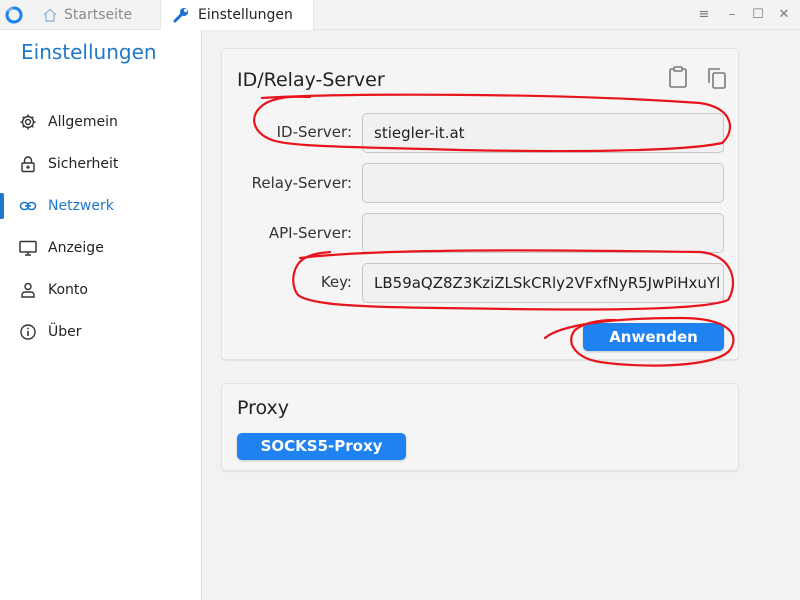  I want to click on sidebar-item-allgemein: Allgemein, so click(100, 122).